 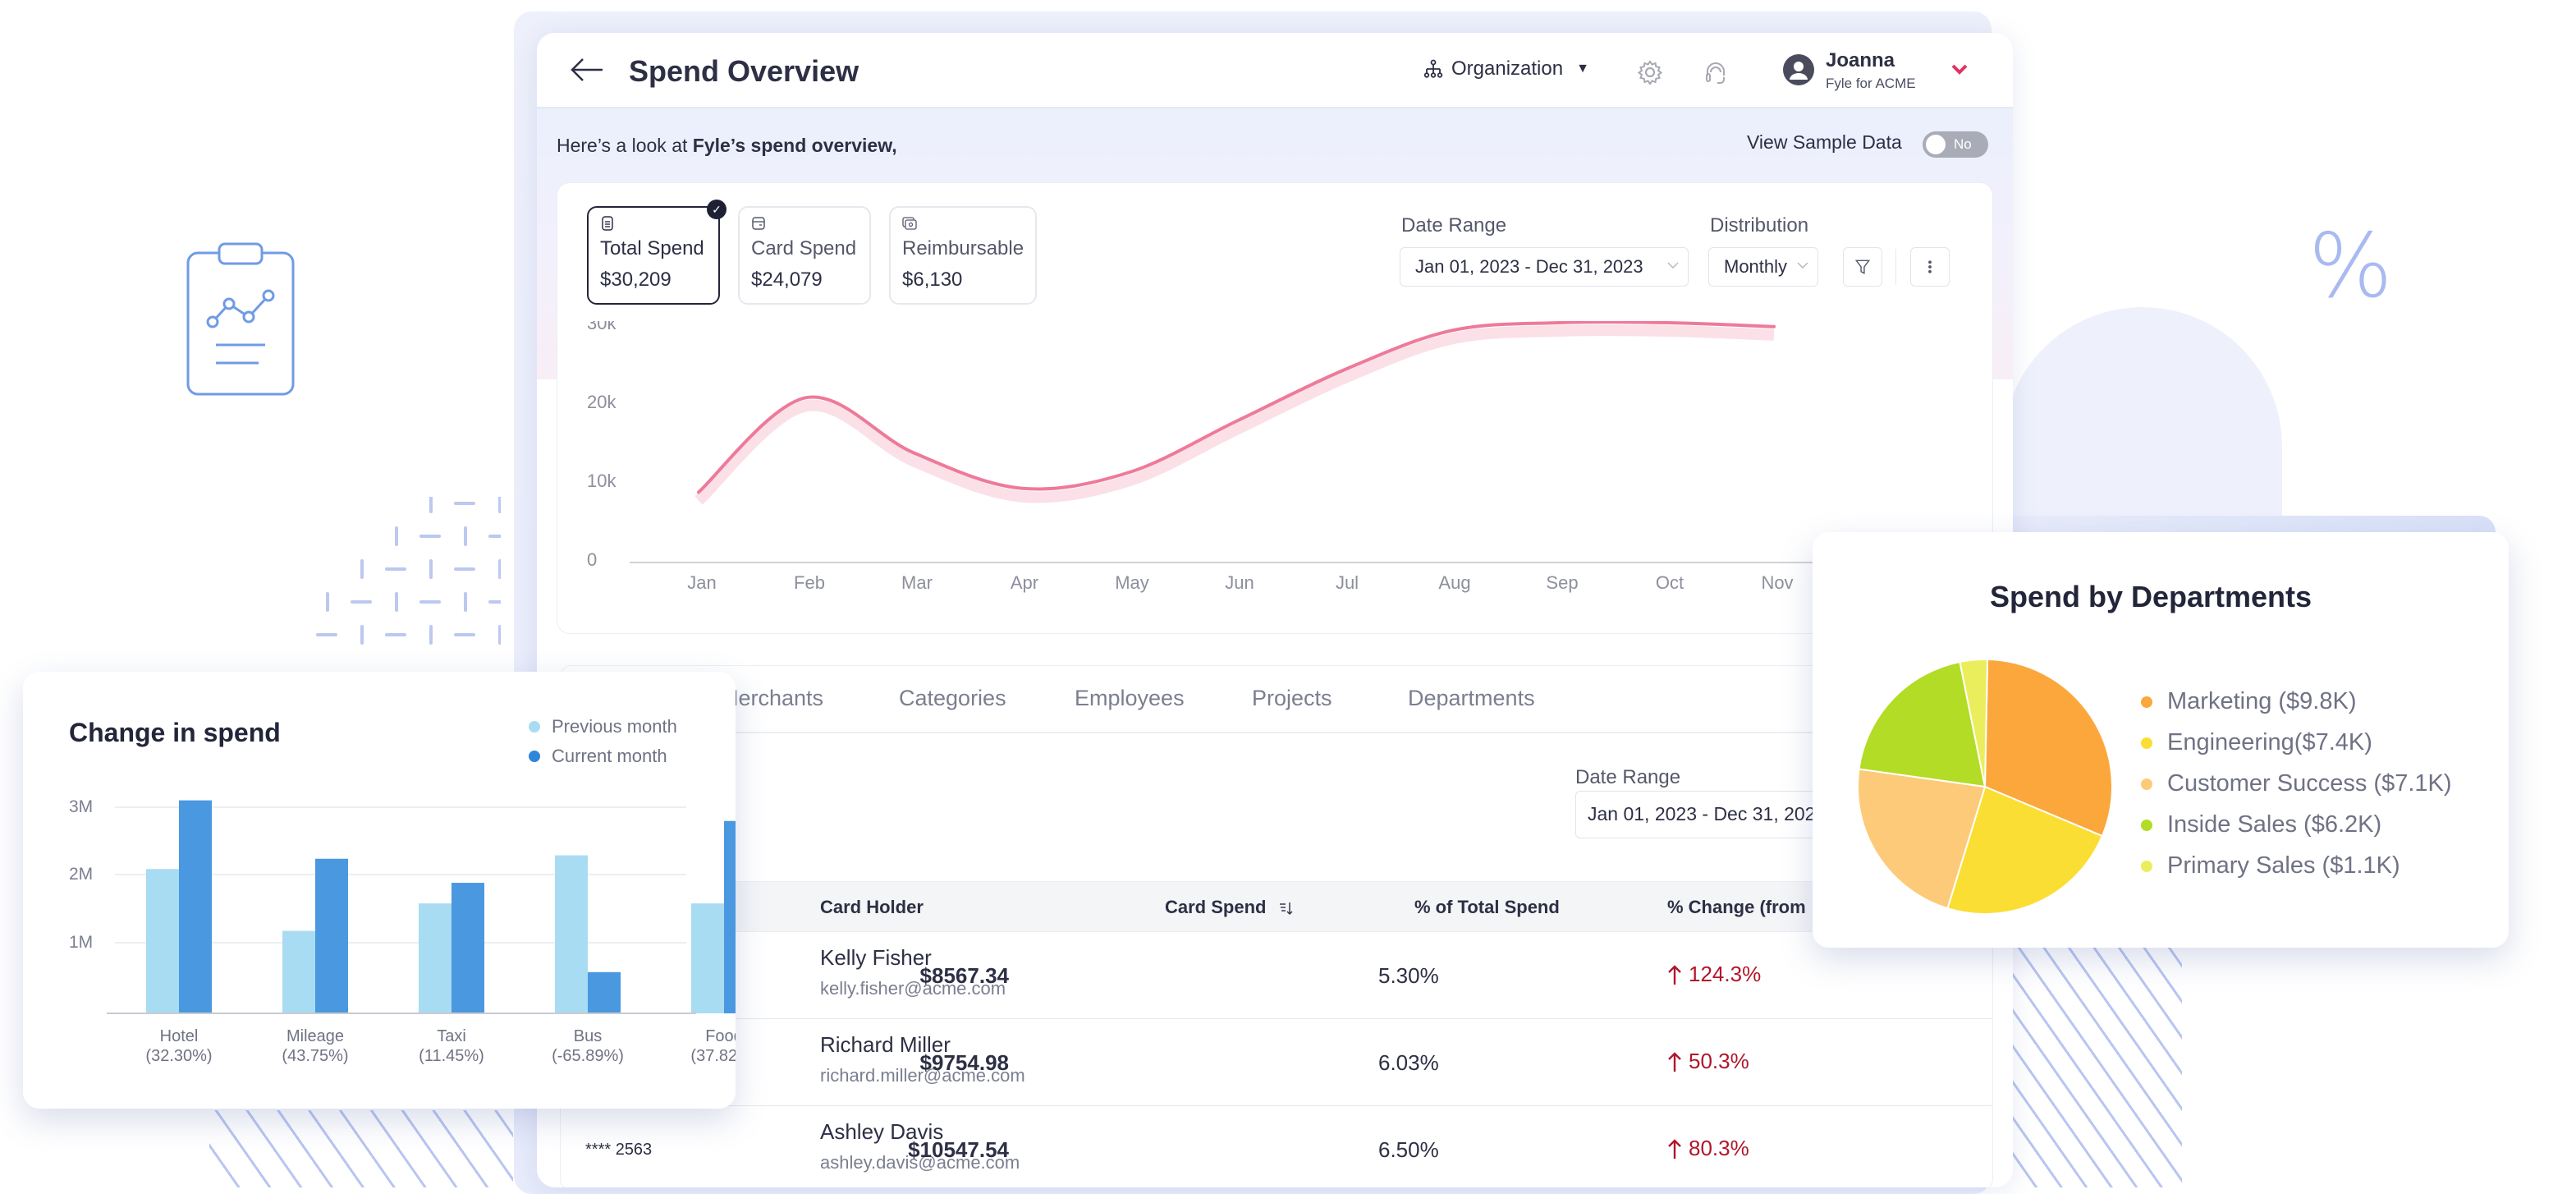 I want to click on more-options-button, so click(x=1930, y=267).